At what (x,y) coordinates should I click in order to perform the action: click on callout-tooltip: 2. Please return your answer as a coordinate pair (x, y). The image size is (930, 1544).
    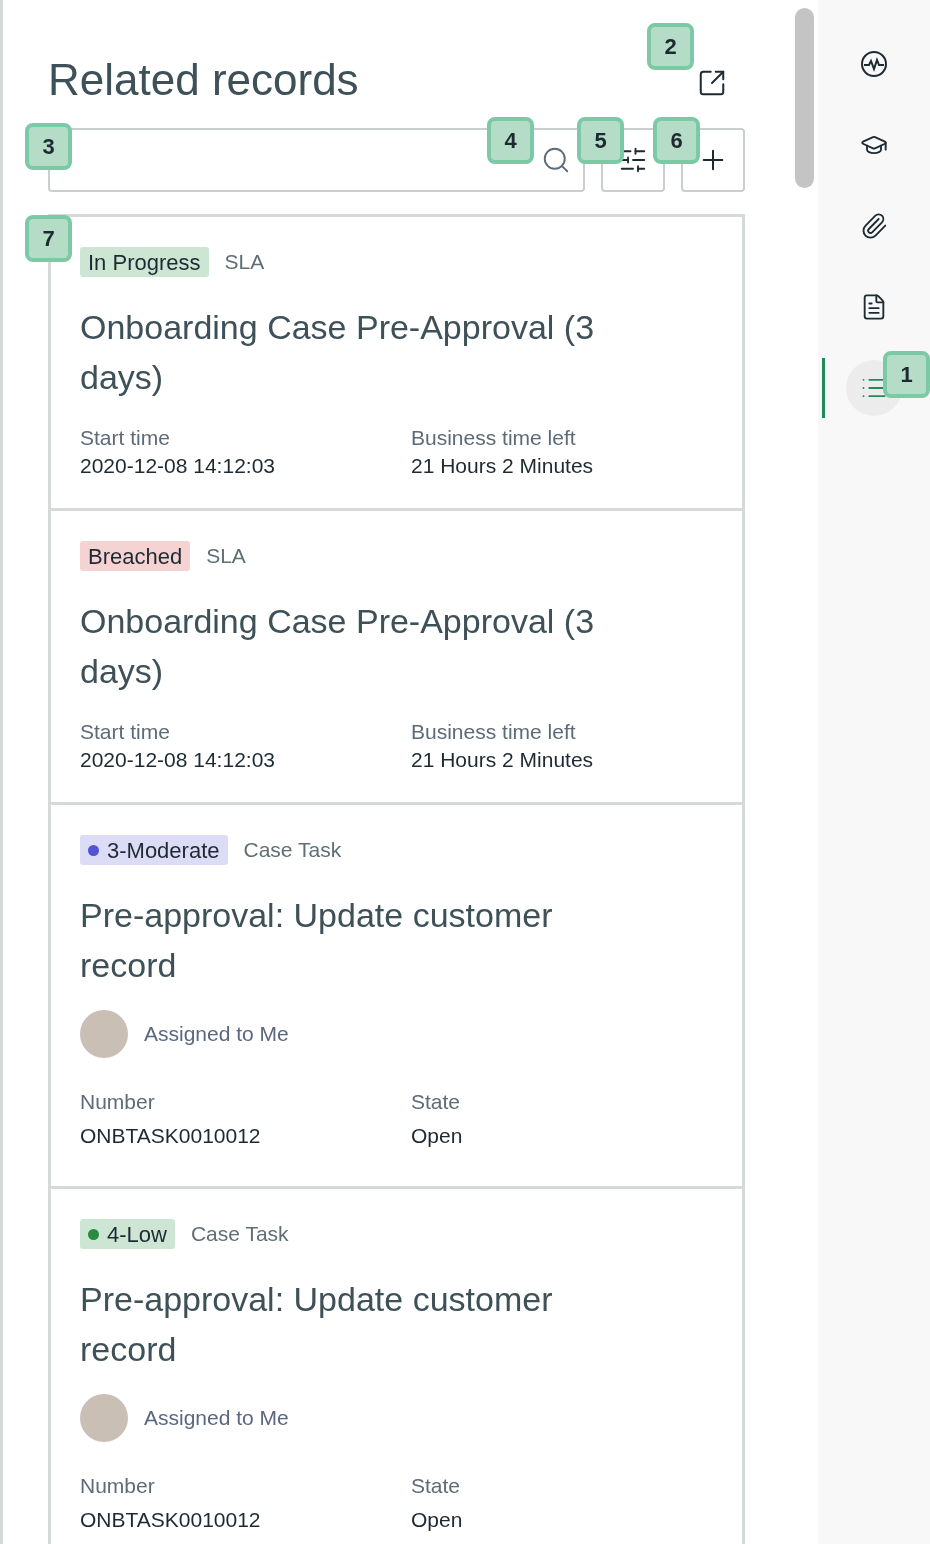
    Looking at the image, I should click on (670, 46).